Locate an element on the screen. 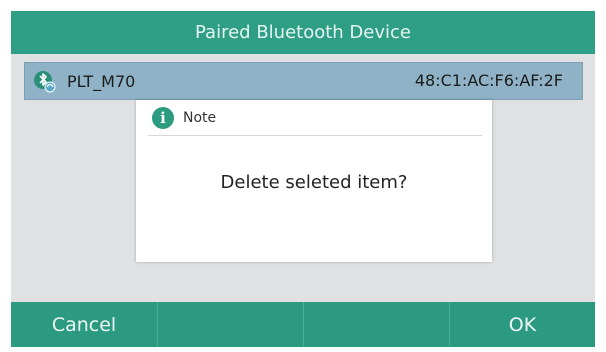  device-mac-address: 48:C1:AC:F6:AF:2F is located at coordinates (488, 80).